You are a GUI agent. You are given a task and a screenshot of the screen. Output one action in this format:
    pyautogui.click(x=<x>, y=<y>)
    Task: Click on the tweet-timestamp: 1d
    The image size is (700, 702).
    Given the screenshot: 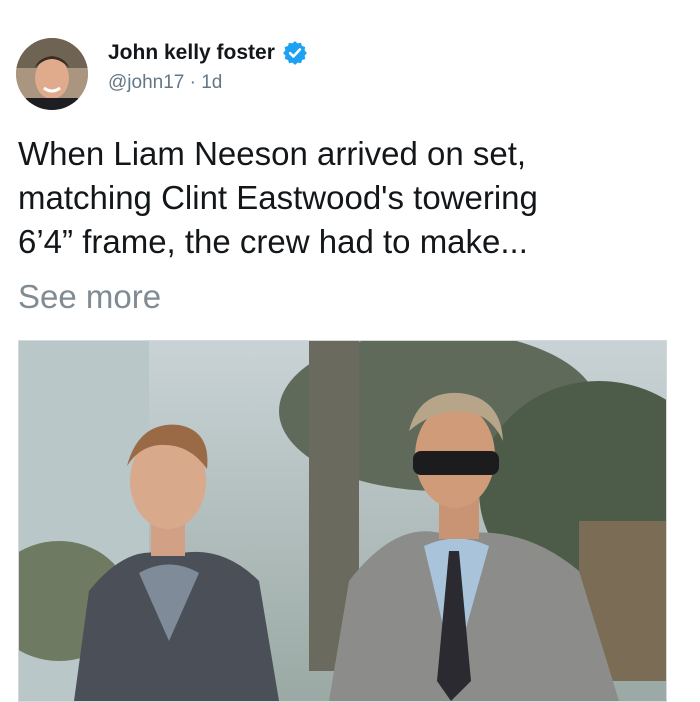 What is the action you would take?
    pyautogui.click(x=211, y=82)
    